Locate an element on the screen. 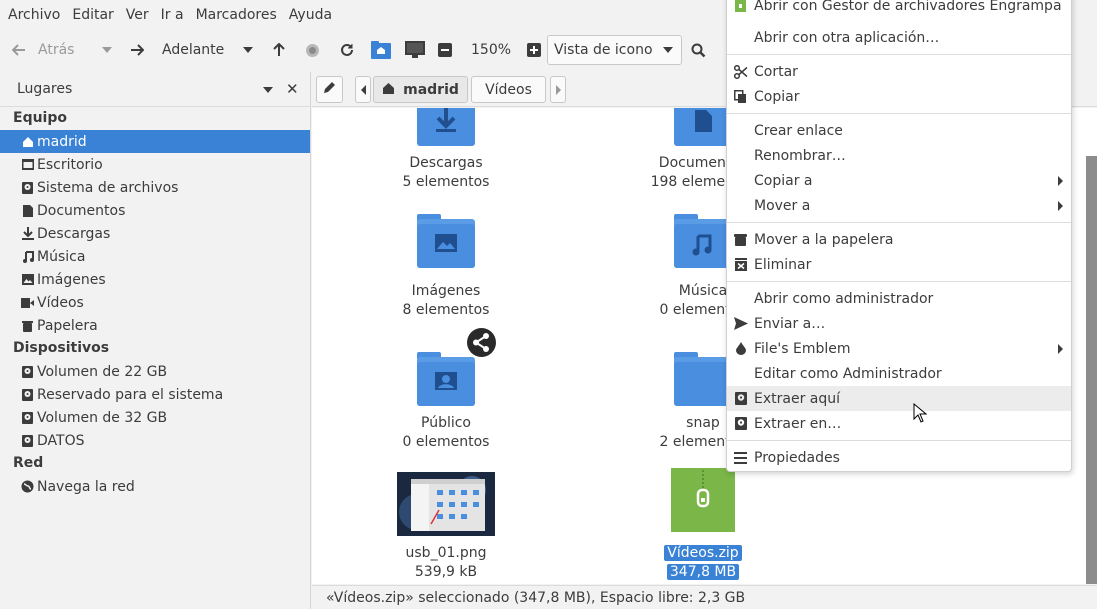 This screenshot has width=1097, height=609. sidebar-item-imagenes: Imágenes is located at coordinates (155, 279).